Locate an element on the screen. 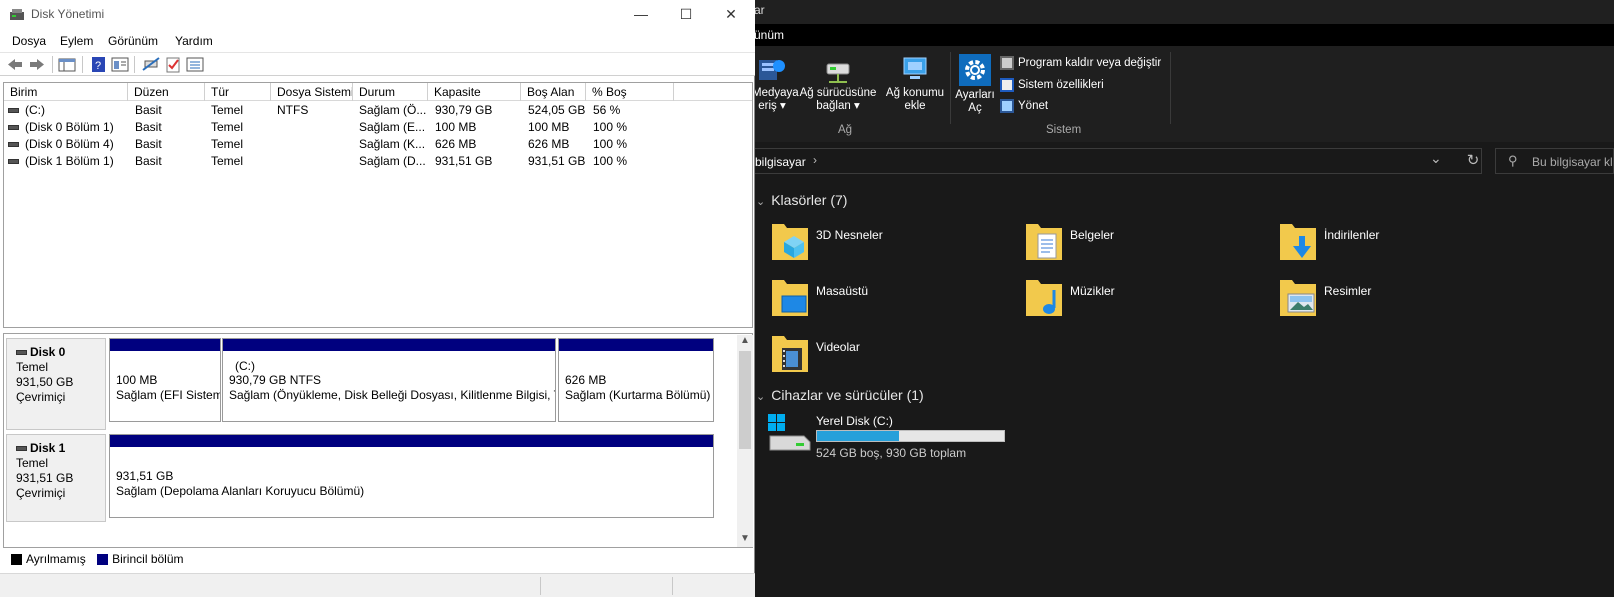 The image size is (1614, 597). manage-computer-icon is located at coordinates (1007, 106).